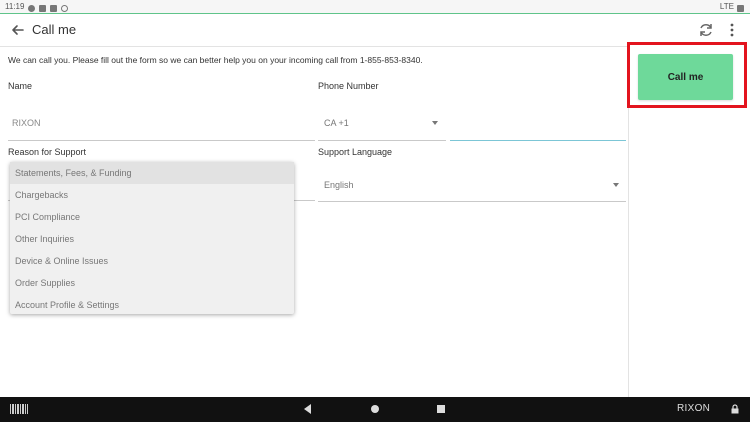 Image resolution: width=750 pixels, height=422 pixels. What do you see at coordinates (348, 86) in the screenshot?
I see `phone-label: Phone Number` at bounding box center [348, 86].